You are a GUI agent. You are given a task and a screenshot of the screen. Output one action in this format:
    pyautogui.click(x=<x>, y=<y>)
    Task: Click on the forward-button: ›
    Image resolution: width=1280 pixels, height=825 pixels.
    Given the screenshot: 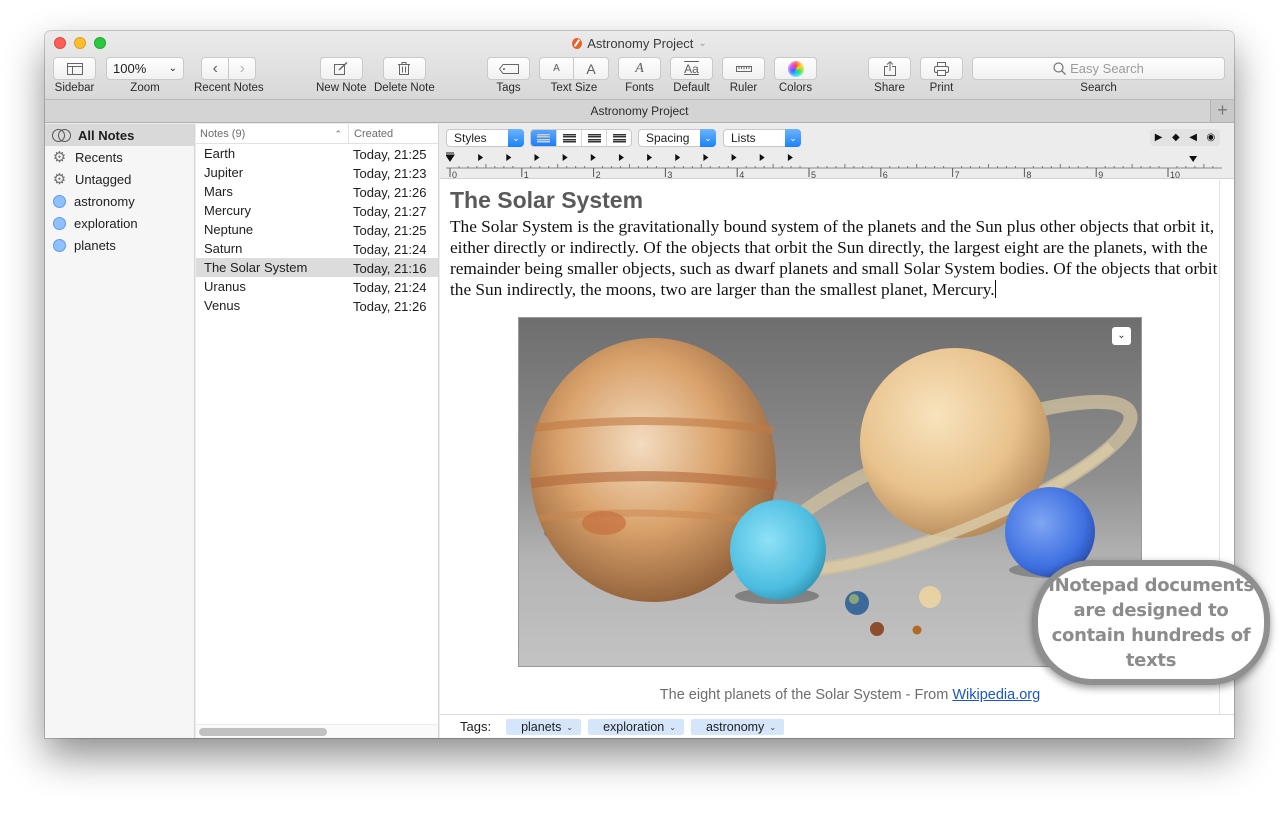 What is the action you would take?
    pyautogui.click(x=243, y=68)
    